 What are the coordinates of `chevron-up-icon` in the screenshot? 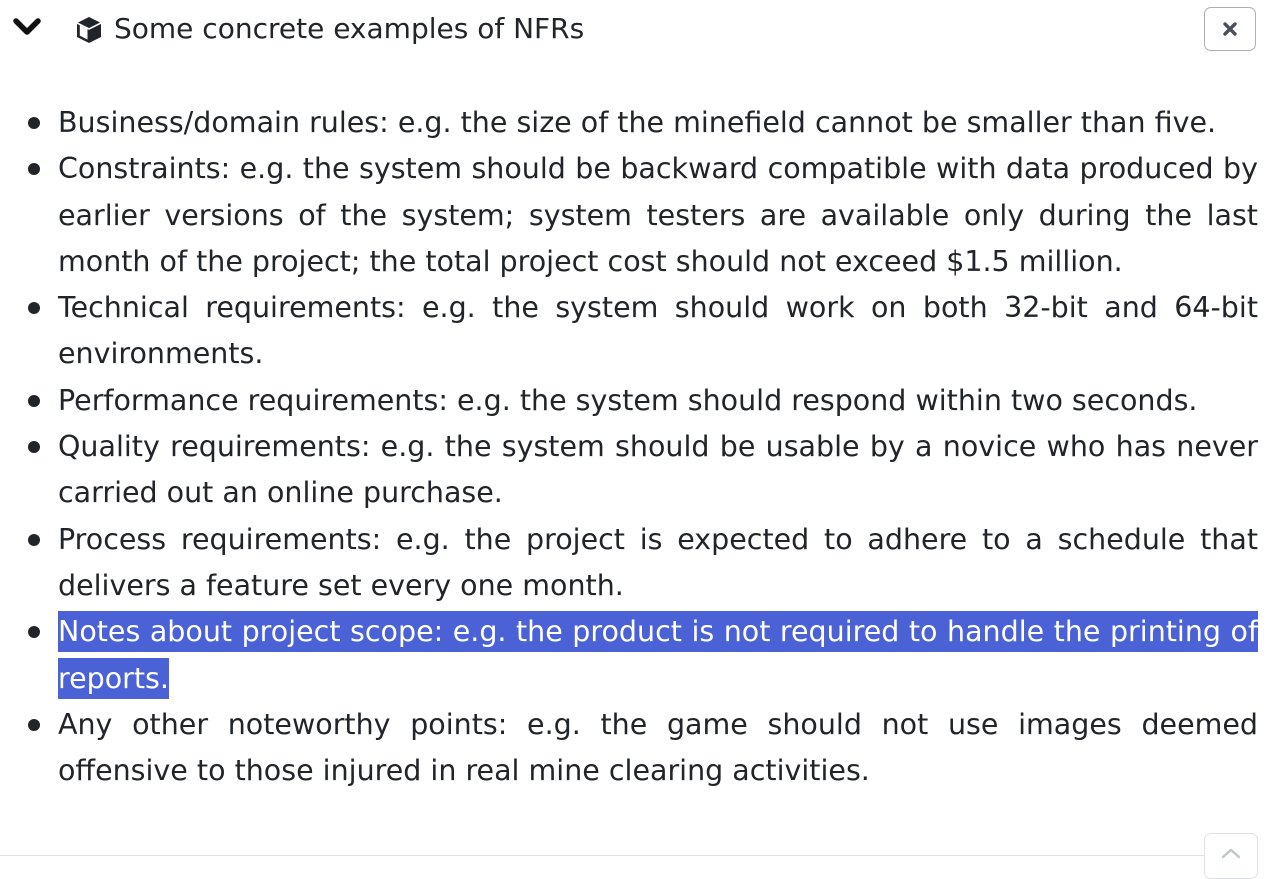 It's located at (1231, 853).